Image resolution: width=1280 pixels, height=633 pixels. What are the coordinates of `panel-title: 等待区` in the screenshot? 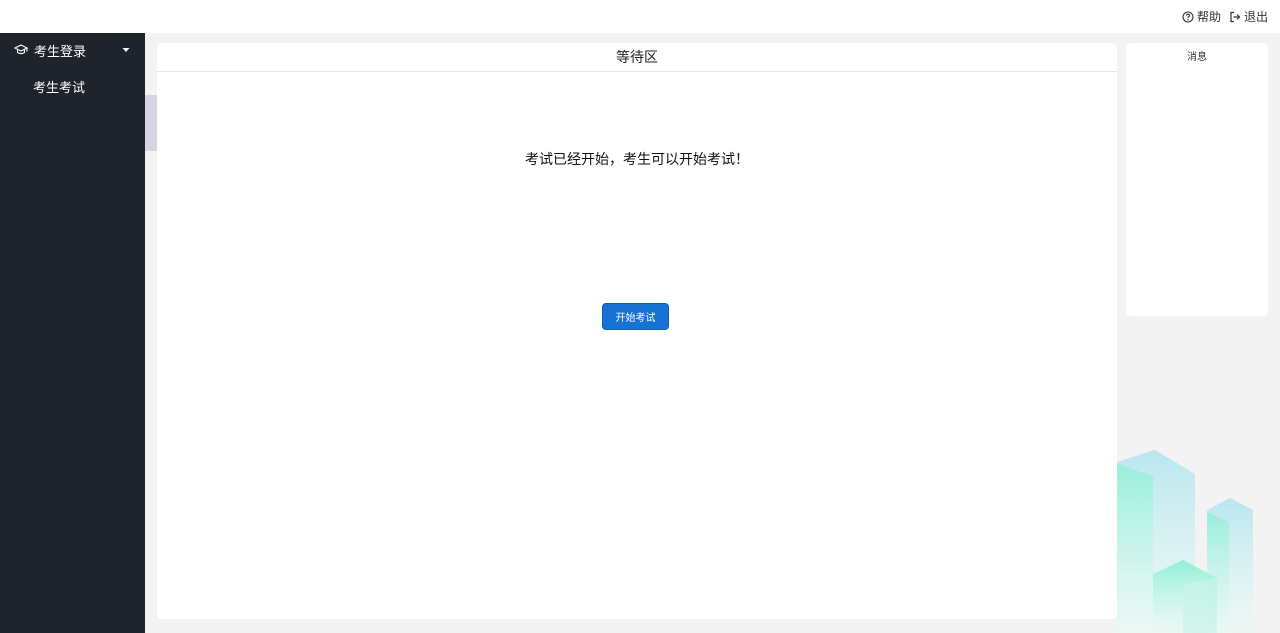 It's located at (637, 58).